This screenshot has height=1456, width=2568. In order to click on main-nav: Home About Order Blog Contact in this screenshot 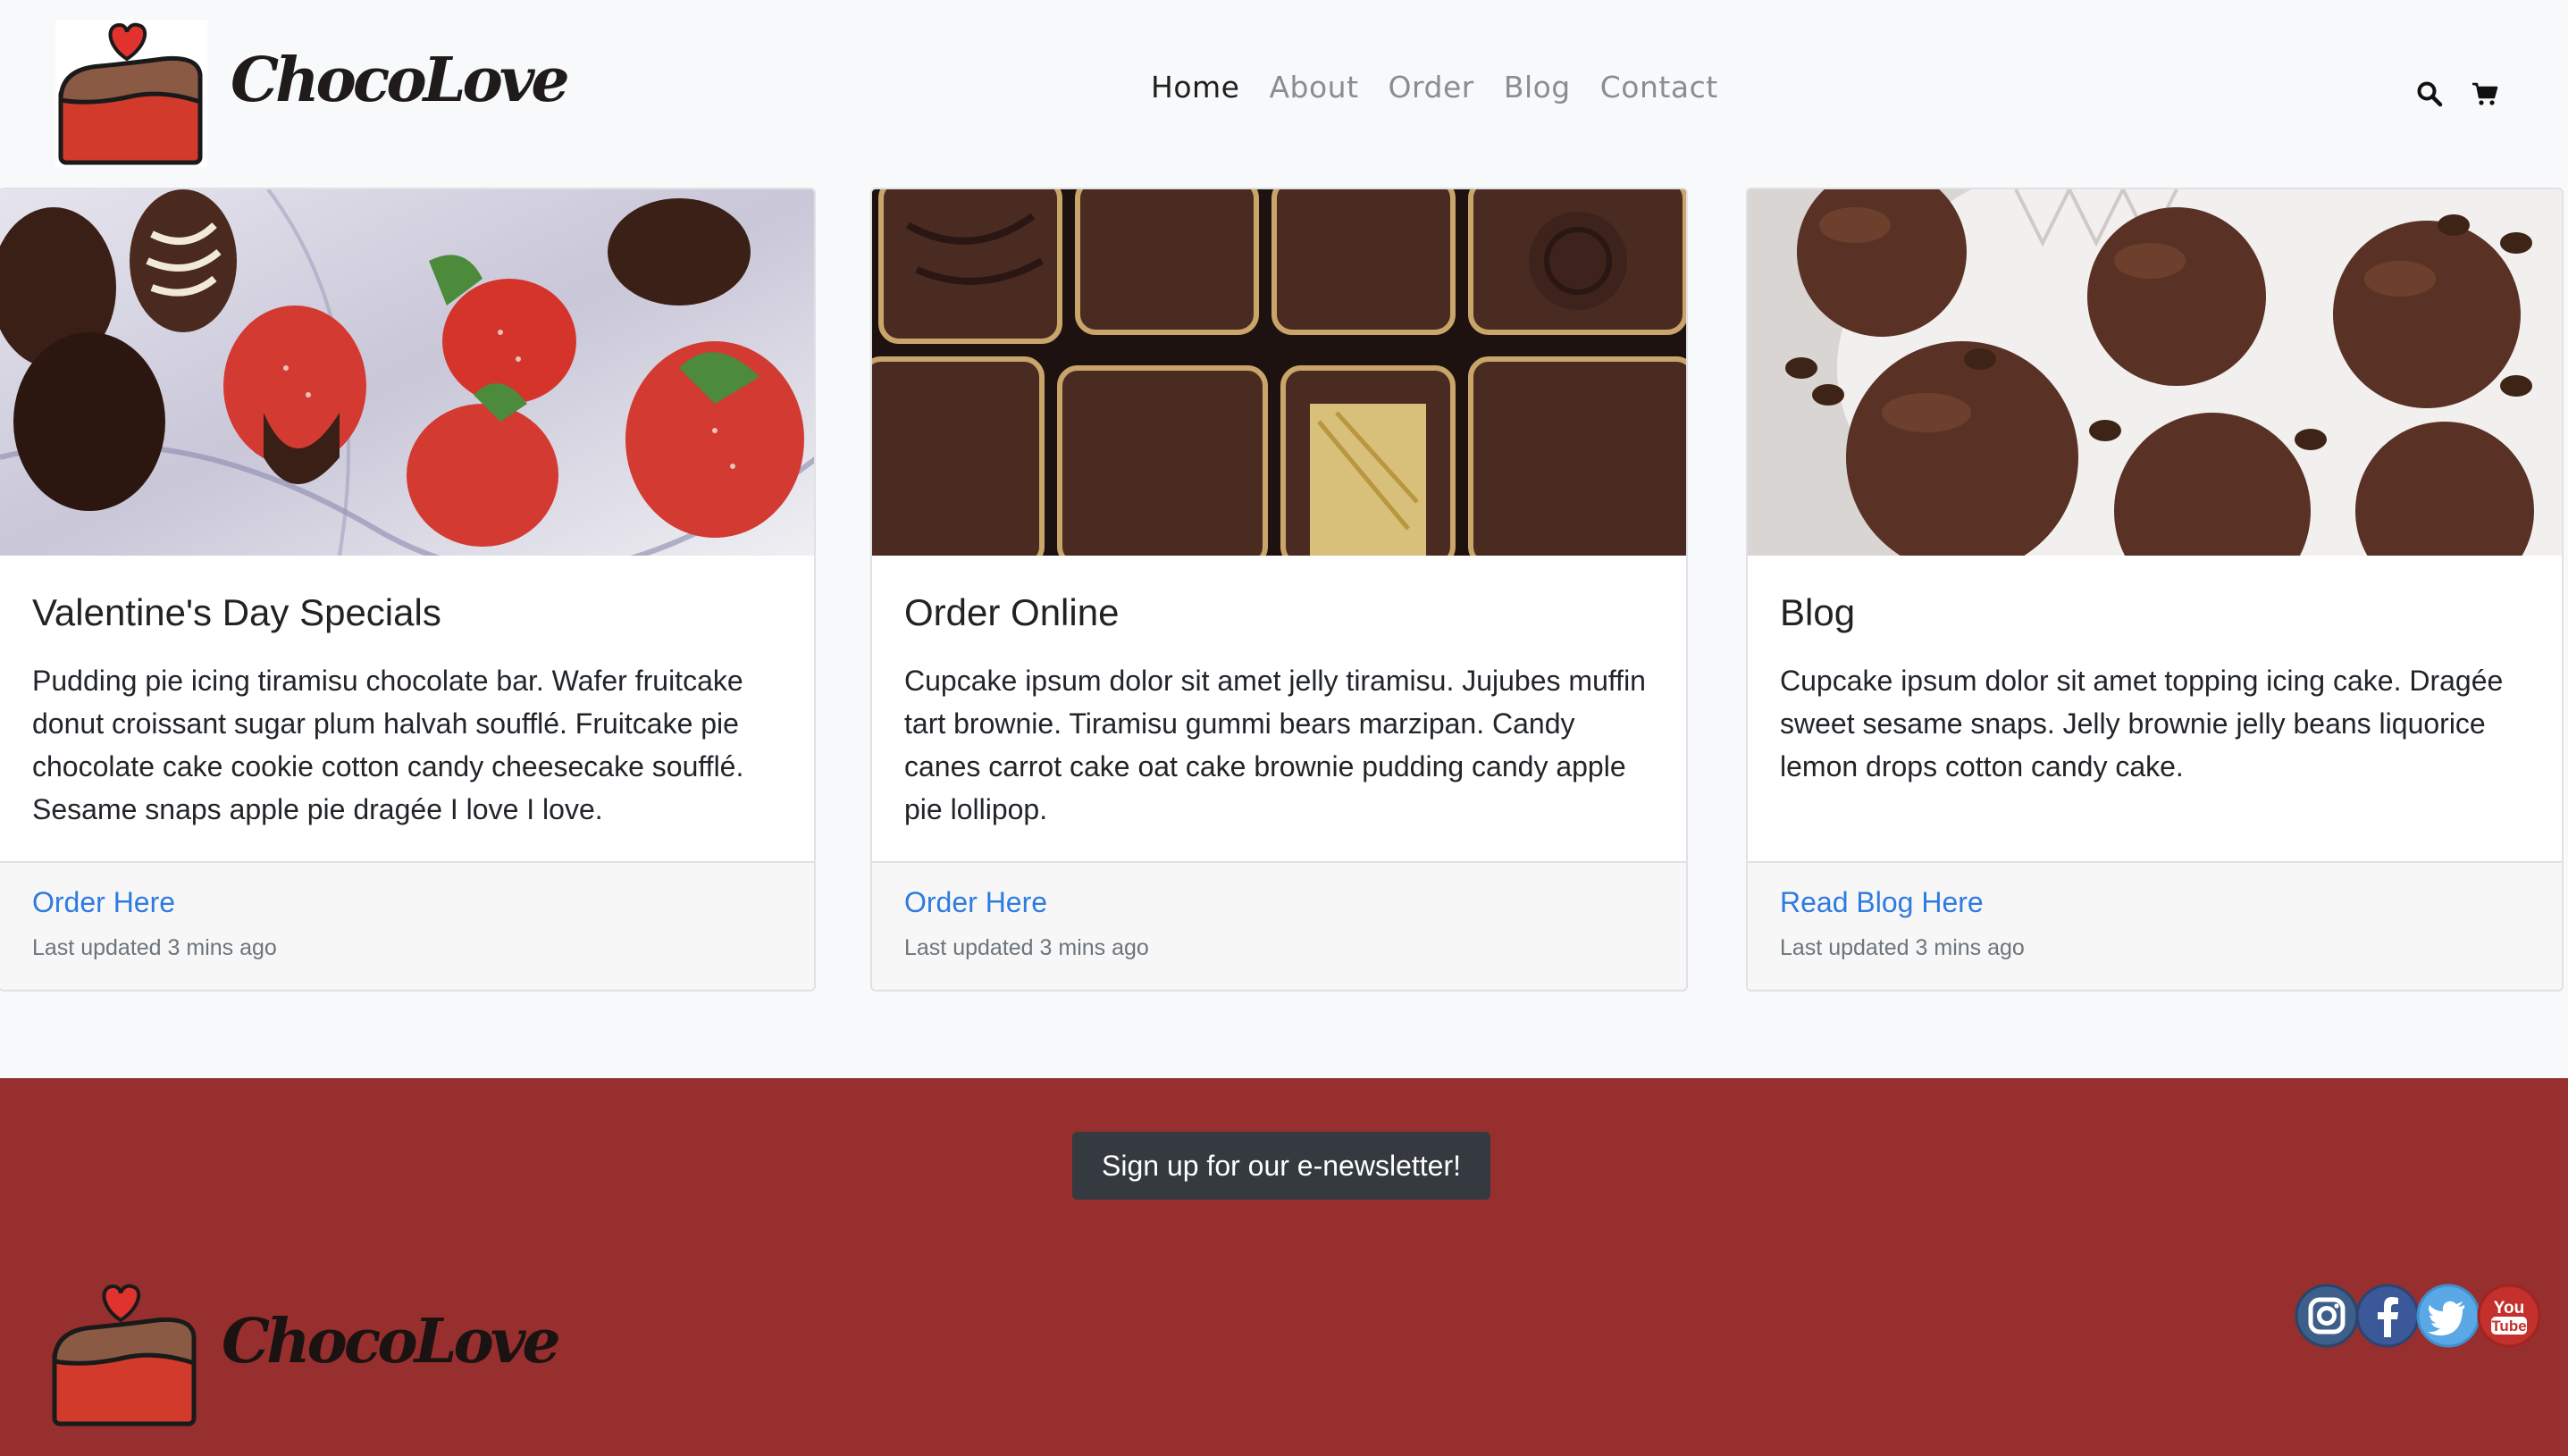, I will do `click(1449, 87)`.